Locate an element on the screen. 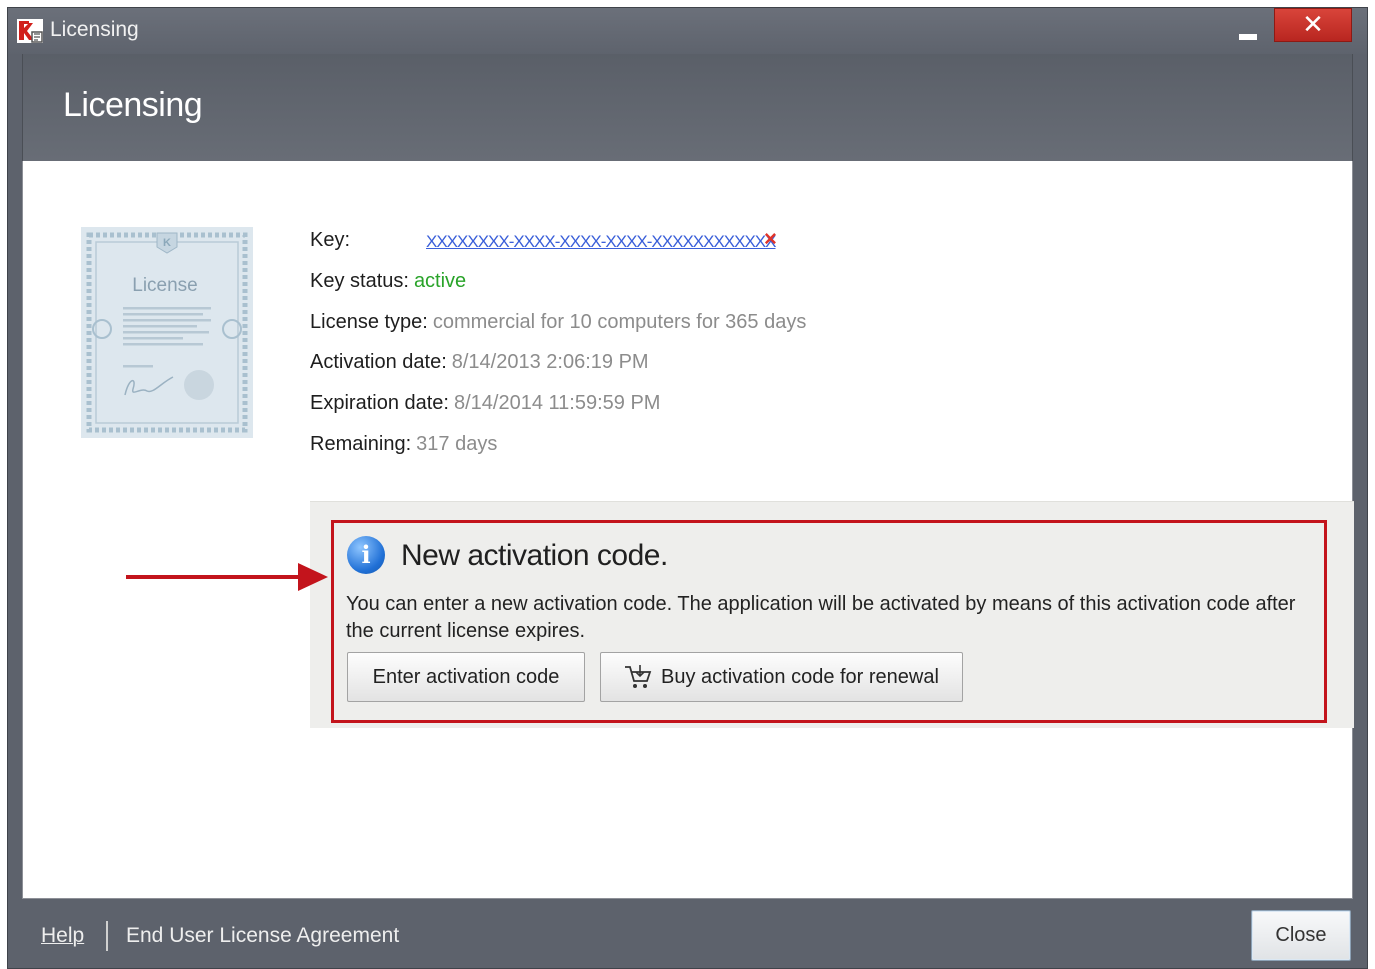 The height and width of the screenshot is (969, 1375). key-label: Key: is located at coordinates (330, 240).